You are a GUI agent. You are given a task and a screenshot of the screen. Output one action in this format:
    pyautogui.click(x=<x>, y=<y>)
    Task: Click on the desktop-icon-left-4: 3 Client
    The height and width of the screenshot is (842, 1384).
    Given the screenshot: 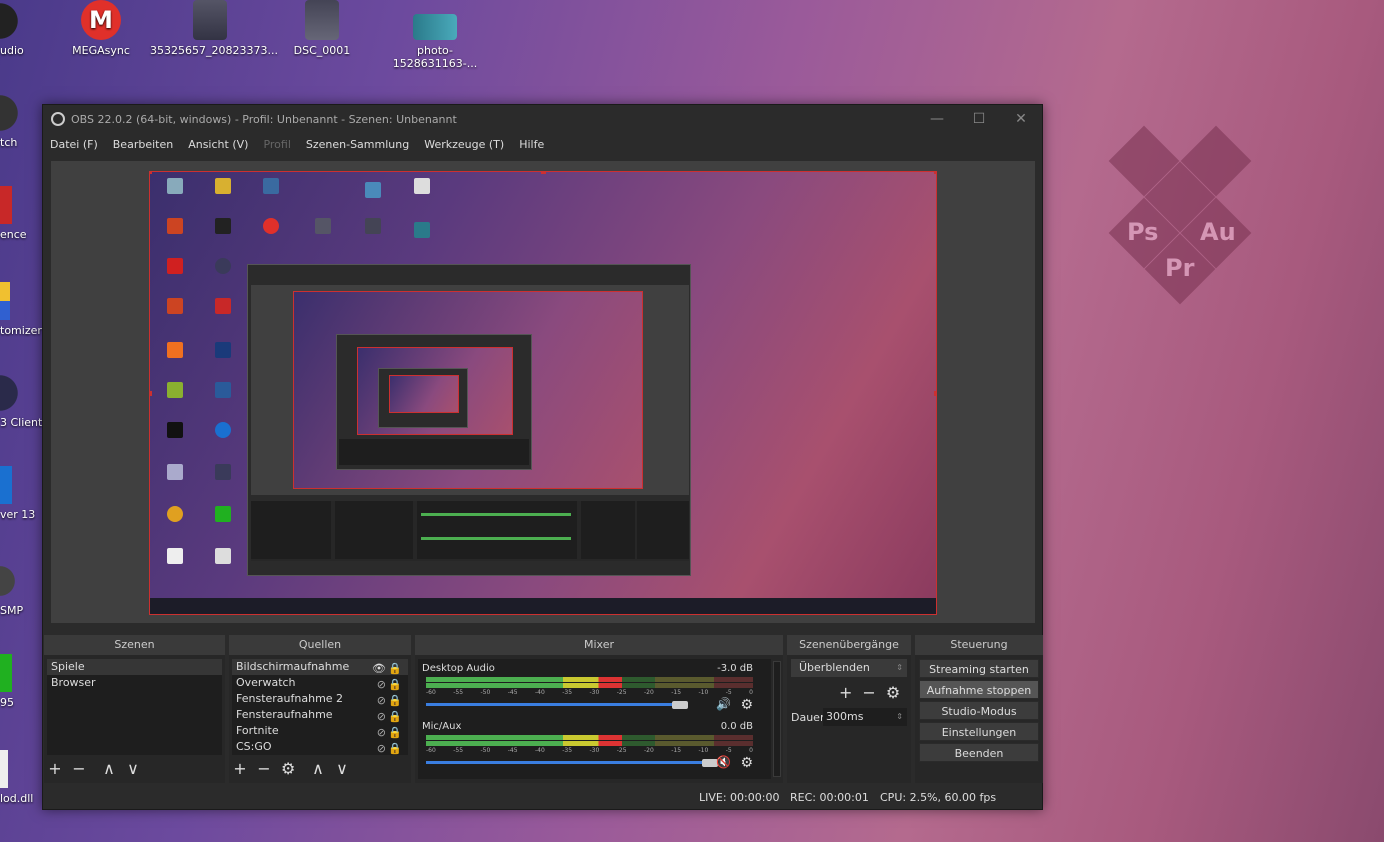 What is the action you would take?
    pyautogui.click(x=21, y=401)
    